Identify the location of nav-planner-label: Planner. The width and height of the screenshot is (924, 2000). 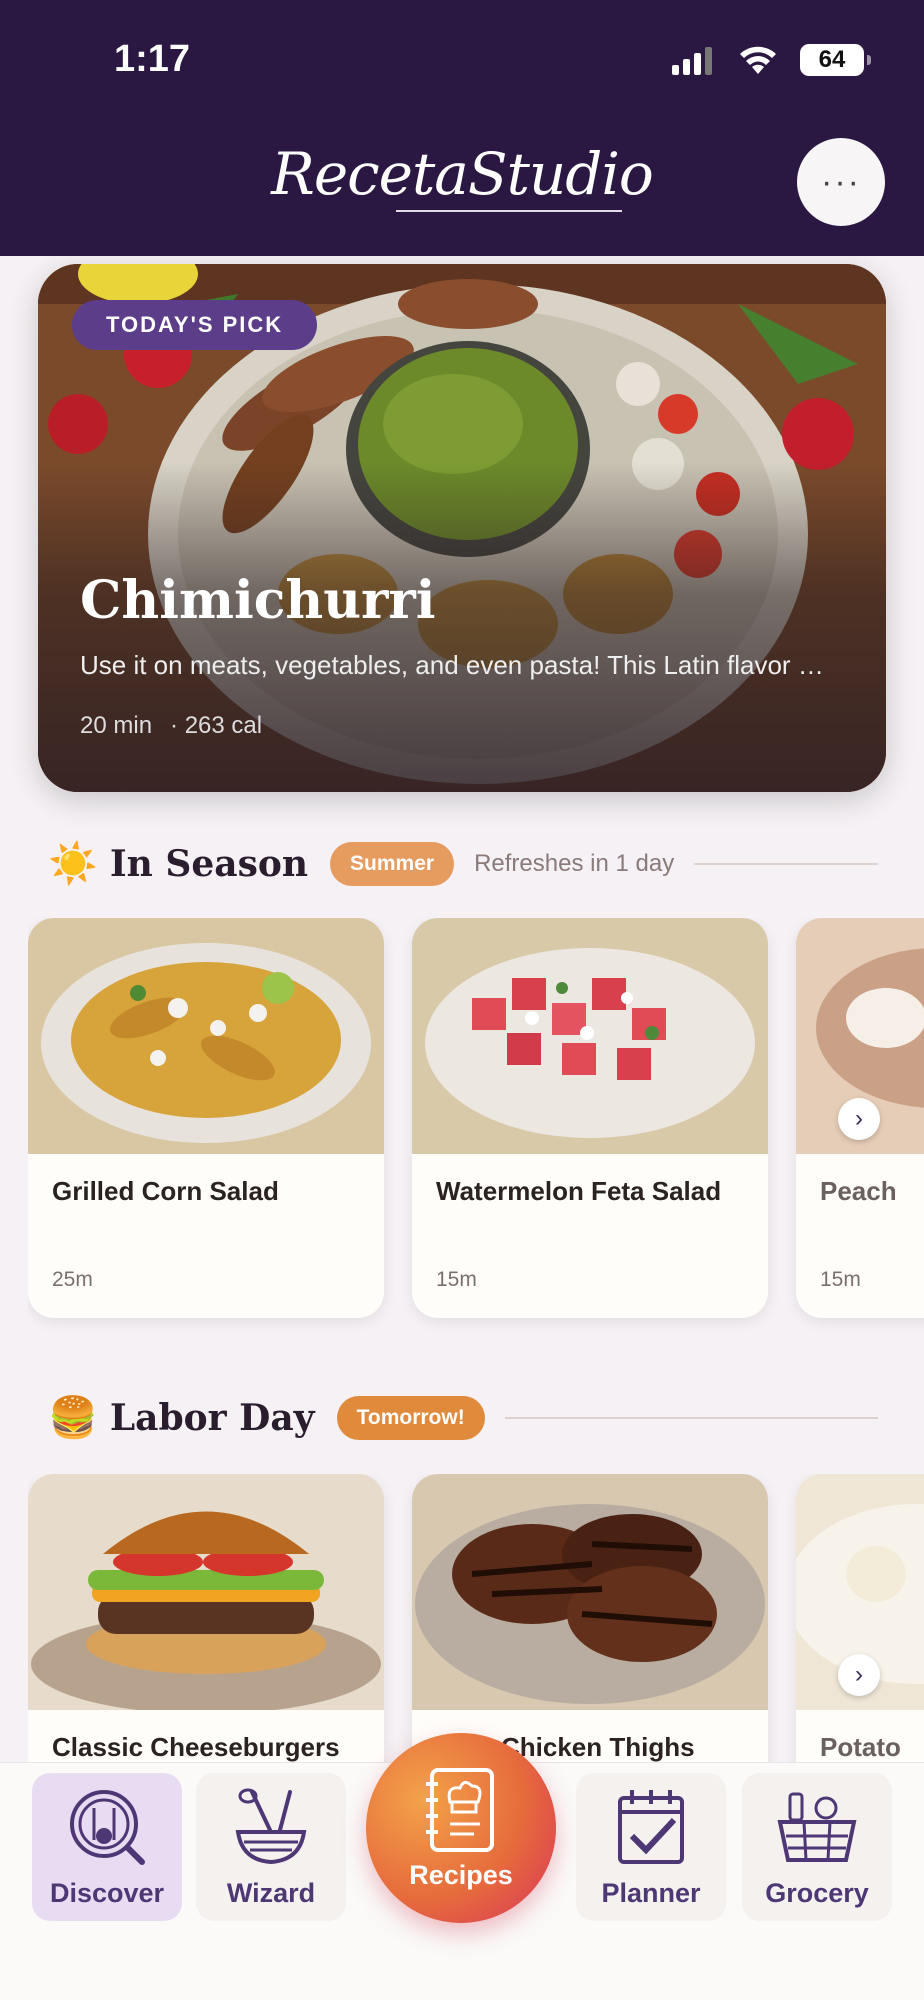
(651, 1893).